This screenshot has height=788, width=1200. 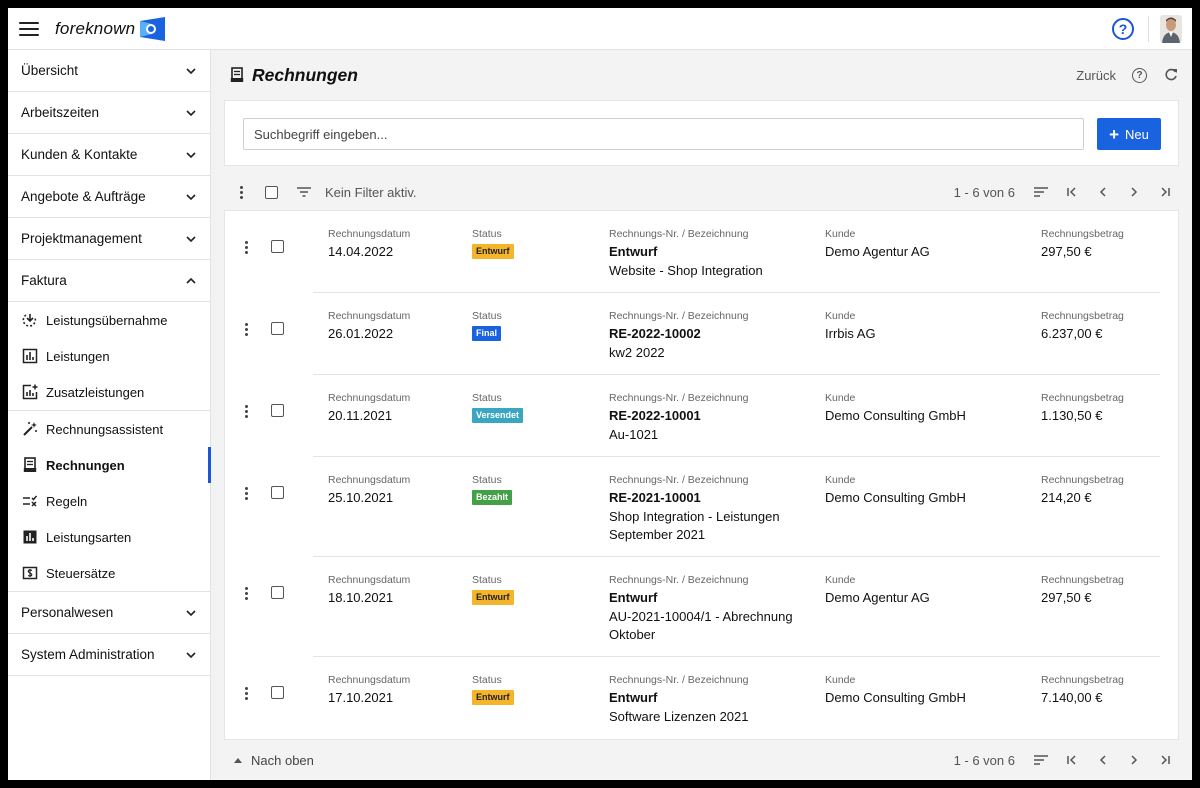 I want to click on arrow-up-icon, so click(x=238, y=760).